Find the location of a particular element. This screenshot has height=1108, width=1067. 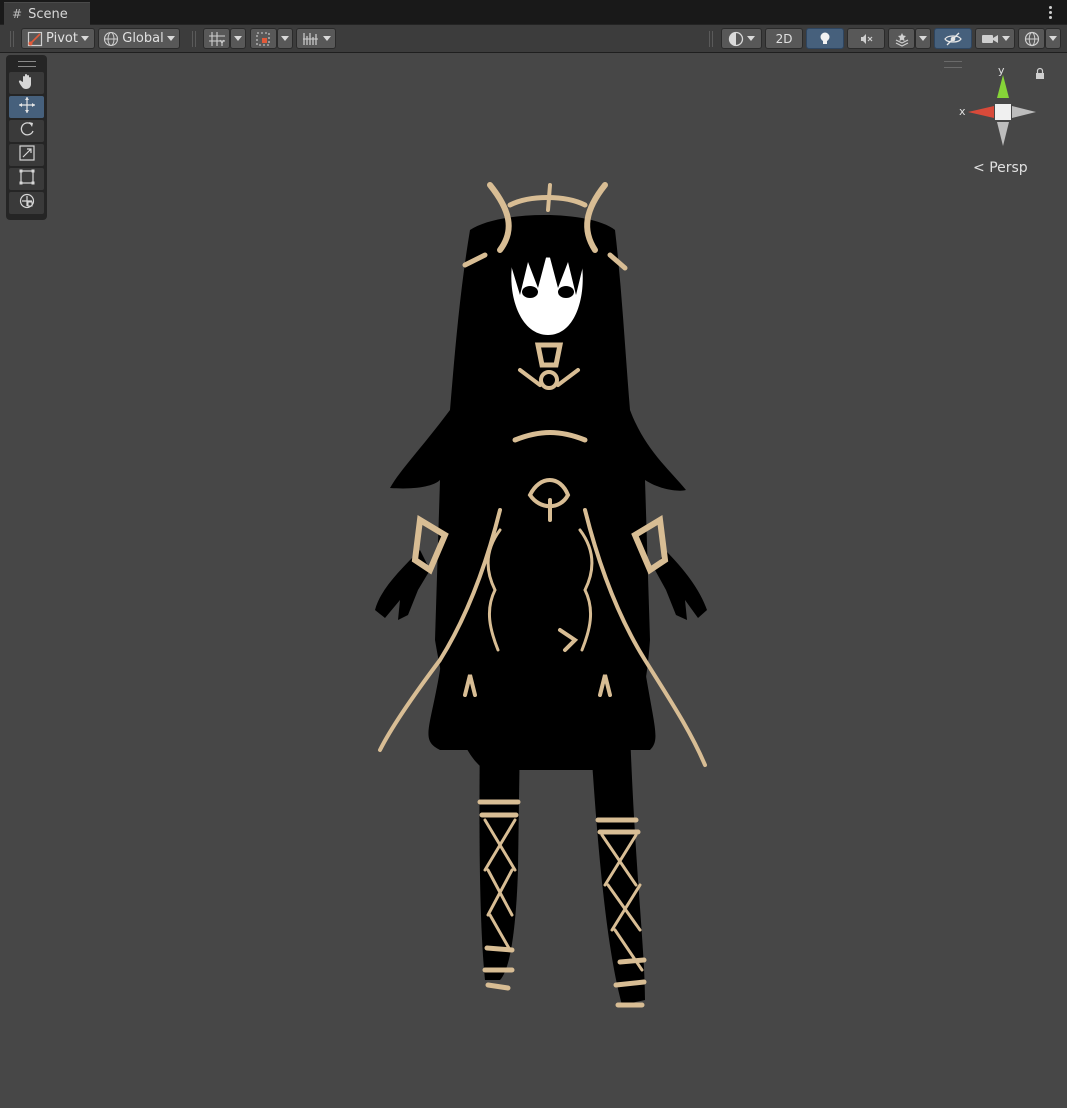

lighting-toggle is located at coordinates (825, 38).